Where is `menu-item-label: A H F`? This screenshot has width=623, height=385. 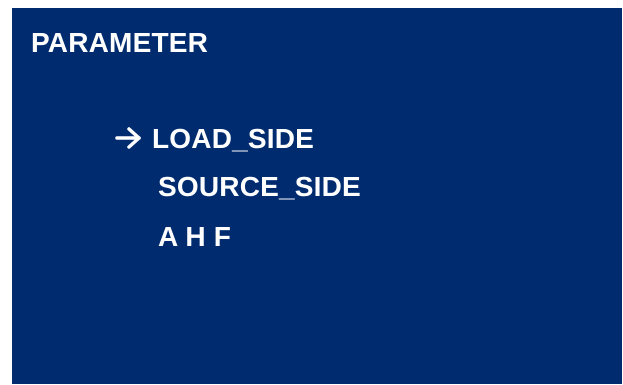
menu-item-label: A H F is located at coordinates (195, 236).